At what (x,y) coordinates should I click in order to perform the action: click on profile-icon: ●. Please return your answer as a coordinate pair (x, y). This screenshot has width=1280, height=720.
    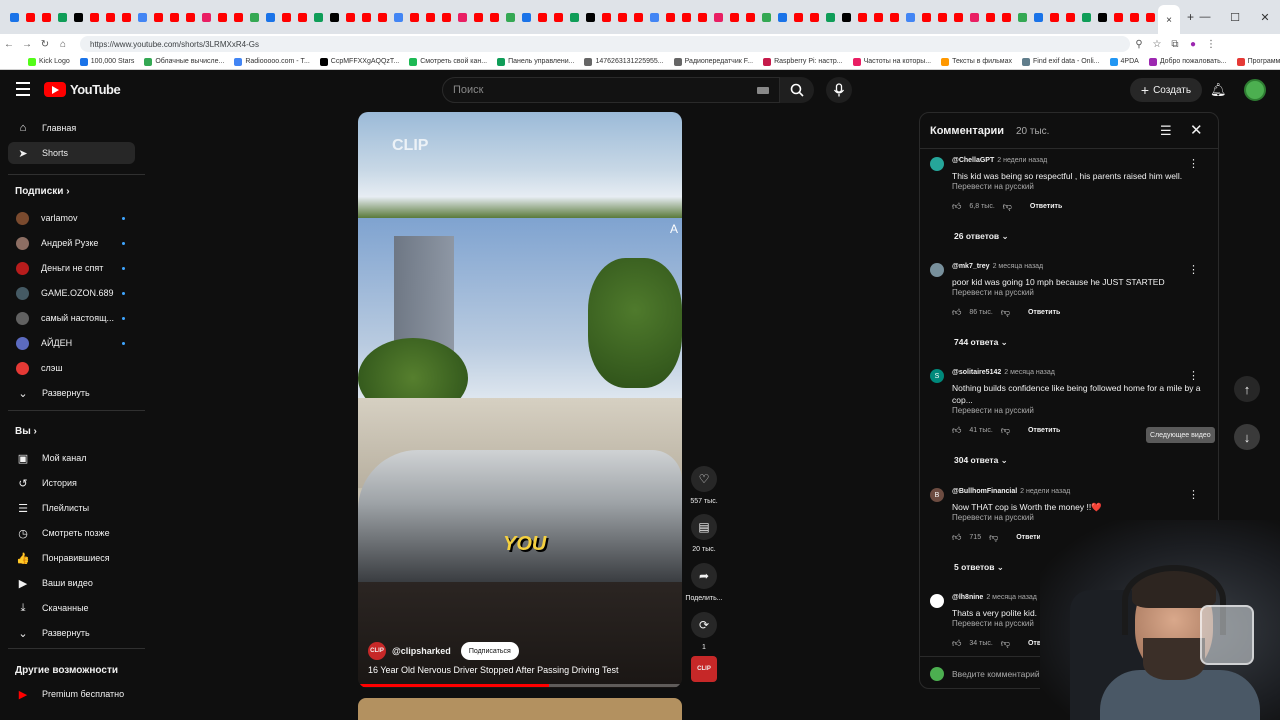
    Looking at the image, I should click on (1193, 44).